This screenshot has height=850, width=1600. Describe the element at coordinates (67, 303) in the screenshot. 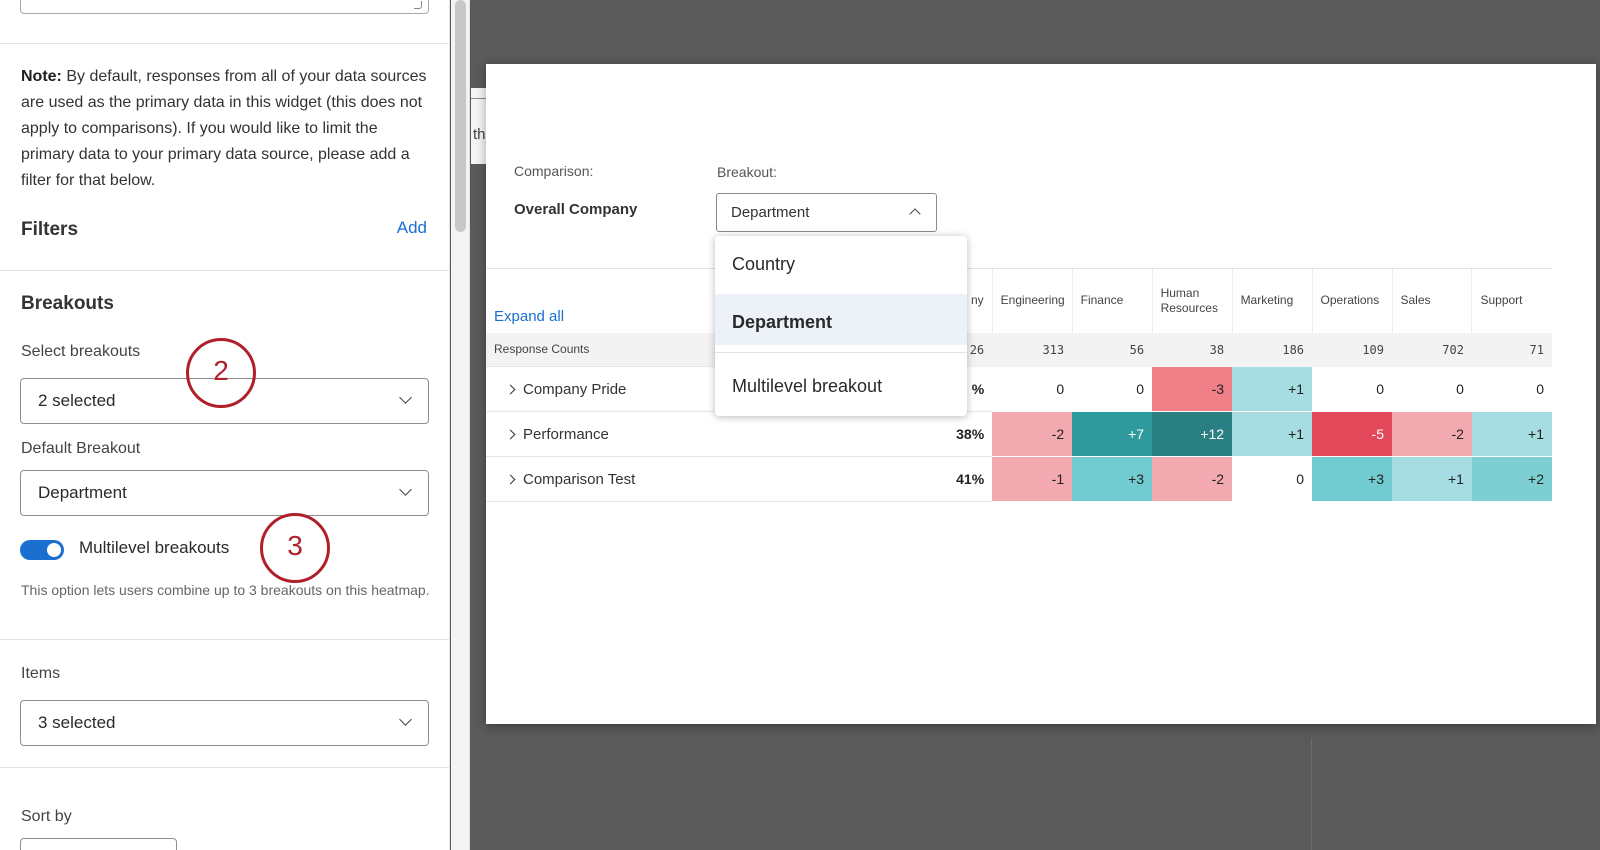

I see `breakouts-title: Breakouts` at that location.